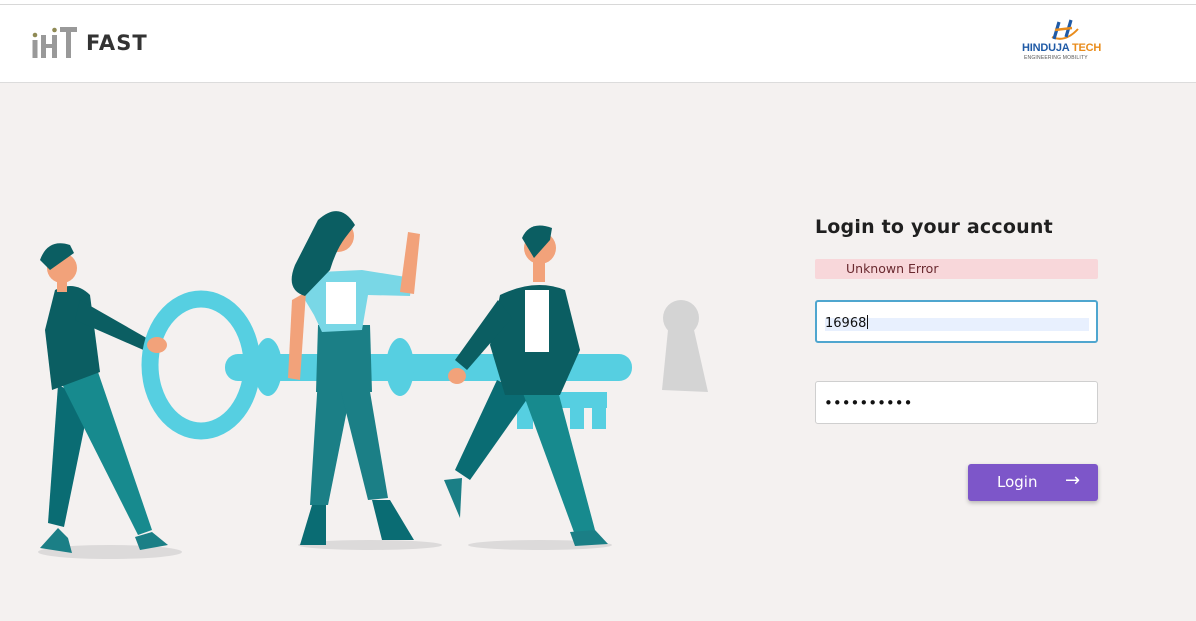  What do you see at coordinates (956, 402) in the screenshot?
I see `password-field: ••••••••••` at bounding box center [956, 402].